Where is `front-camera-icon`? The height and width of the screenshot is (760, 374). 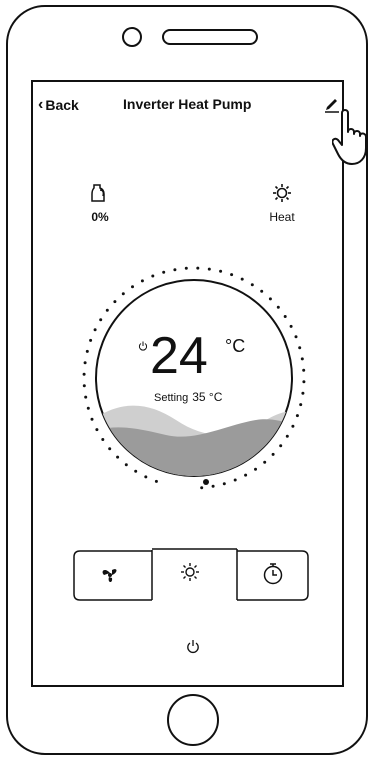
front-camera-icon is located at coordinates (132, 37).